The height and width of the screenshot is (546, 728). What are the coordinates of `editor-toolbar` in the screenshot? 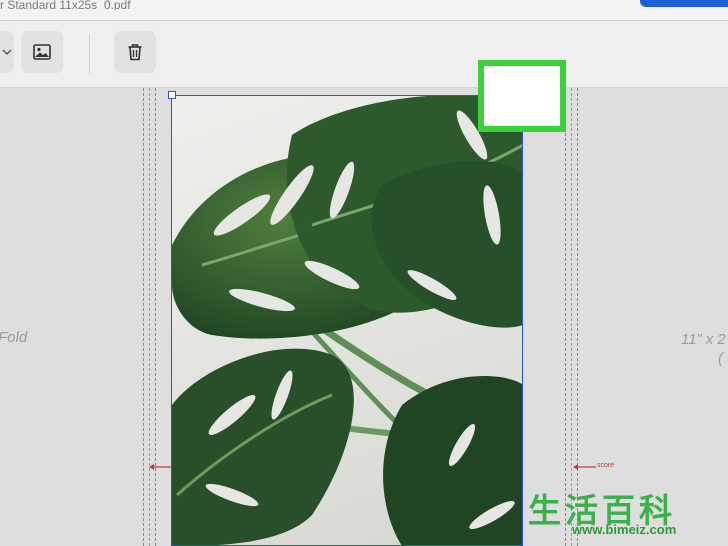 It's located at (364, 54).